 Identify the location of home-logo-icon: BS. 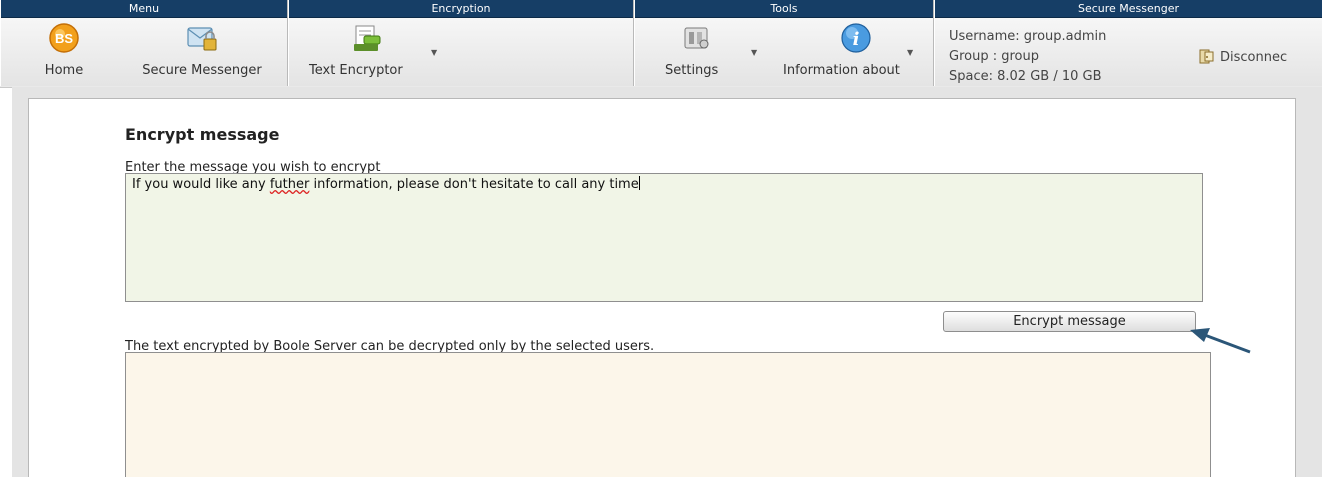
(64, 38).